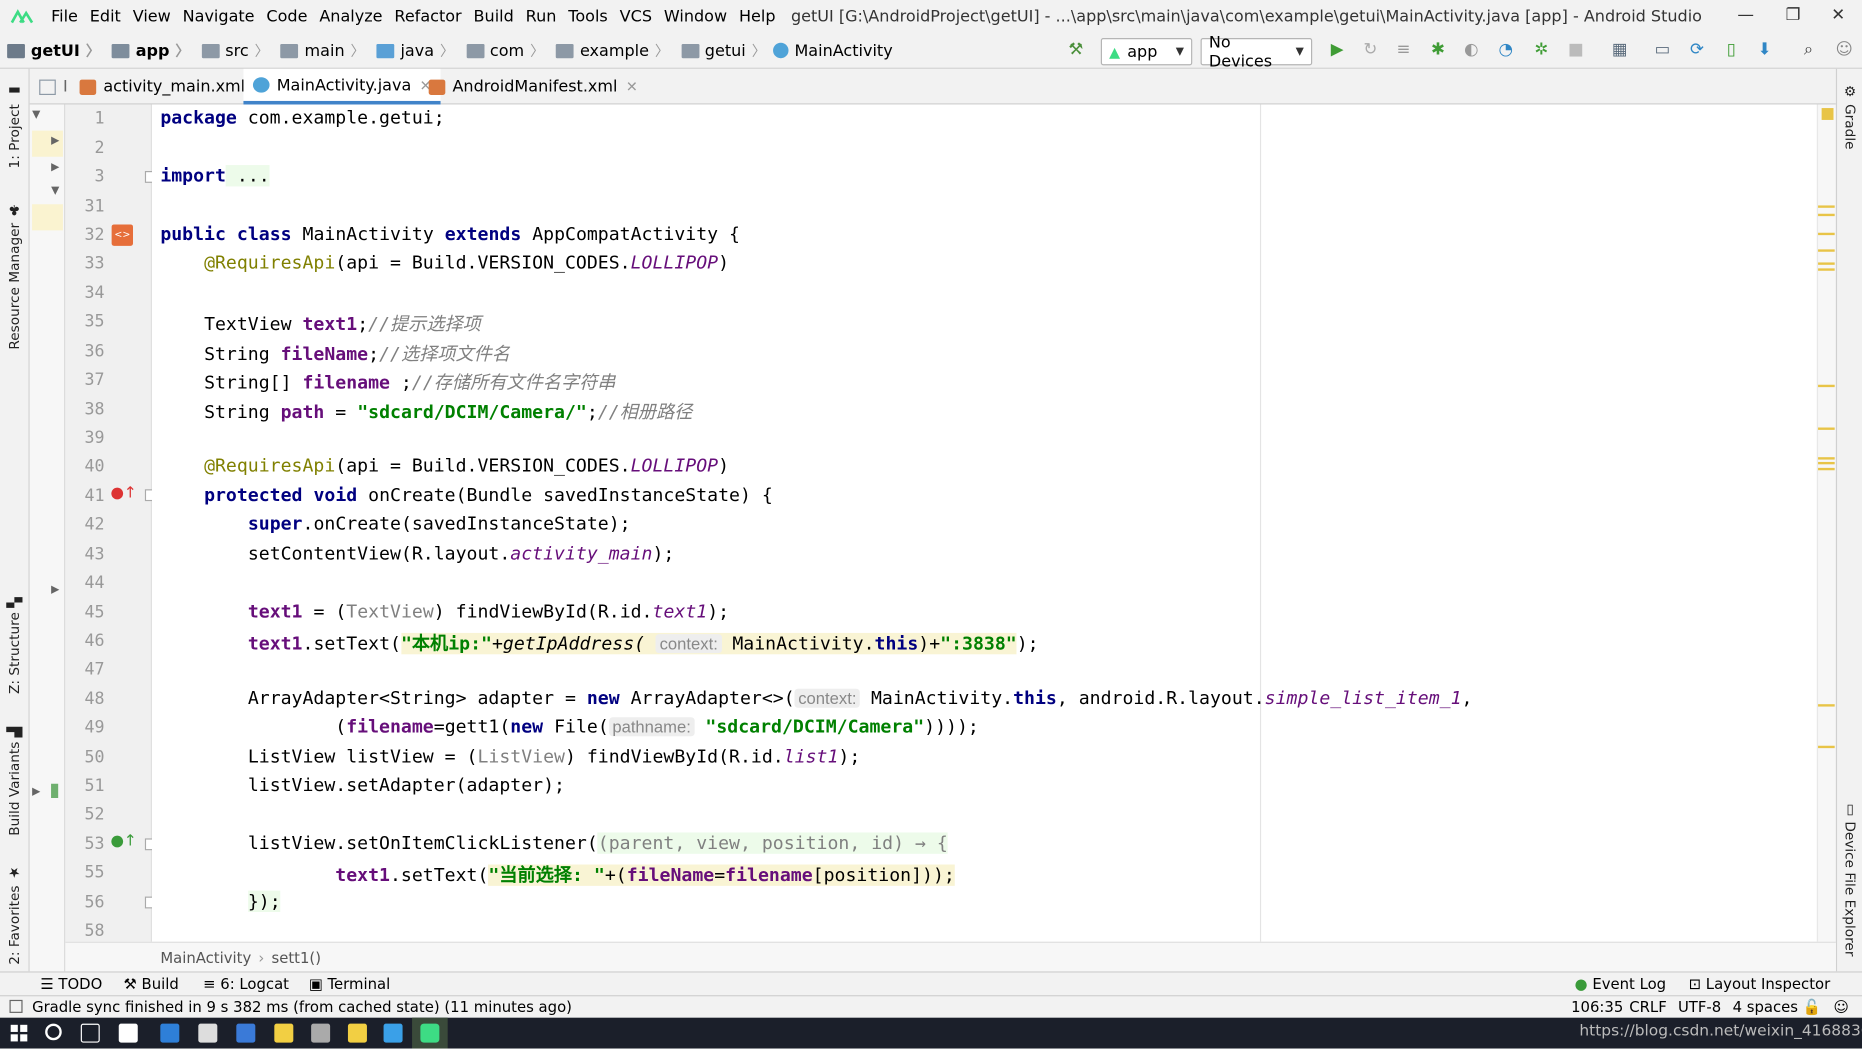  I want to click on breadcrumb-getui-project: getUI〉, so click(50, 50).